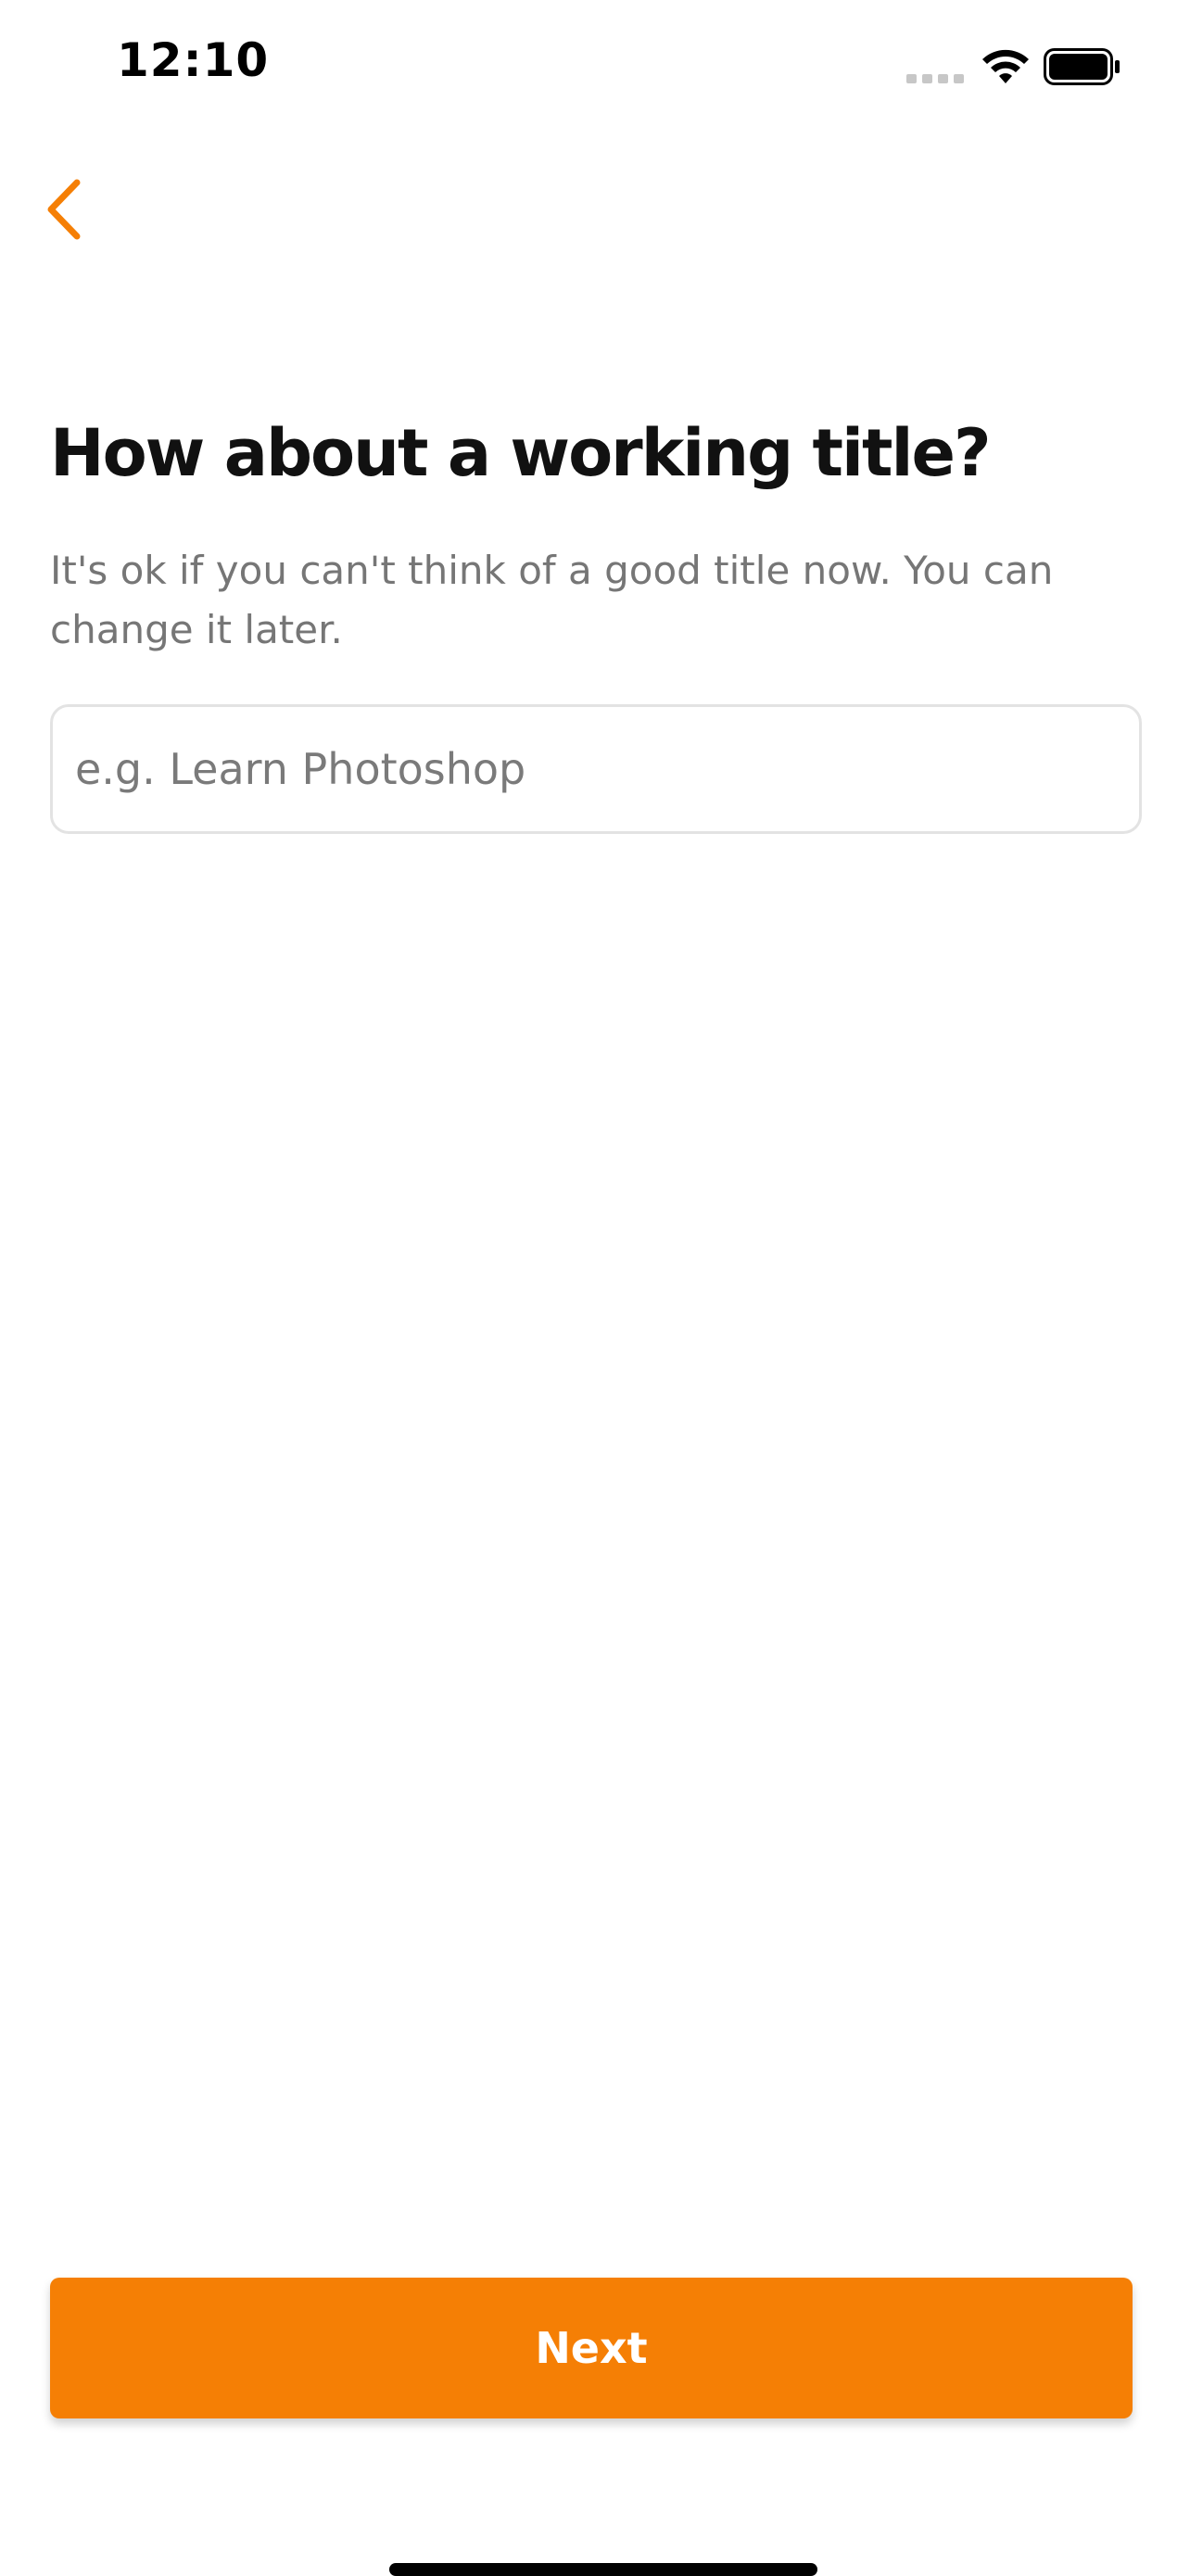  I want to click on battery-icon, so click(1082, 66).